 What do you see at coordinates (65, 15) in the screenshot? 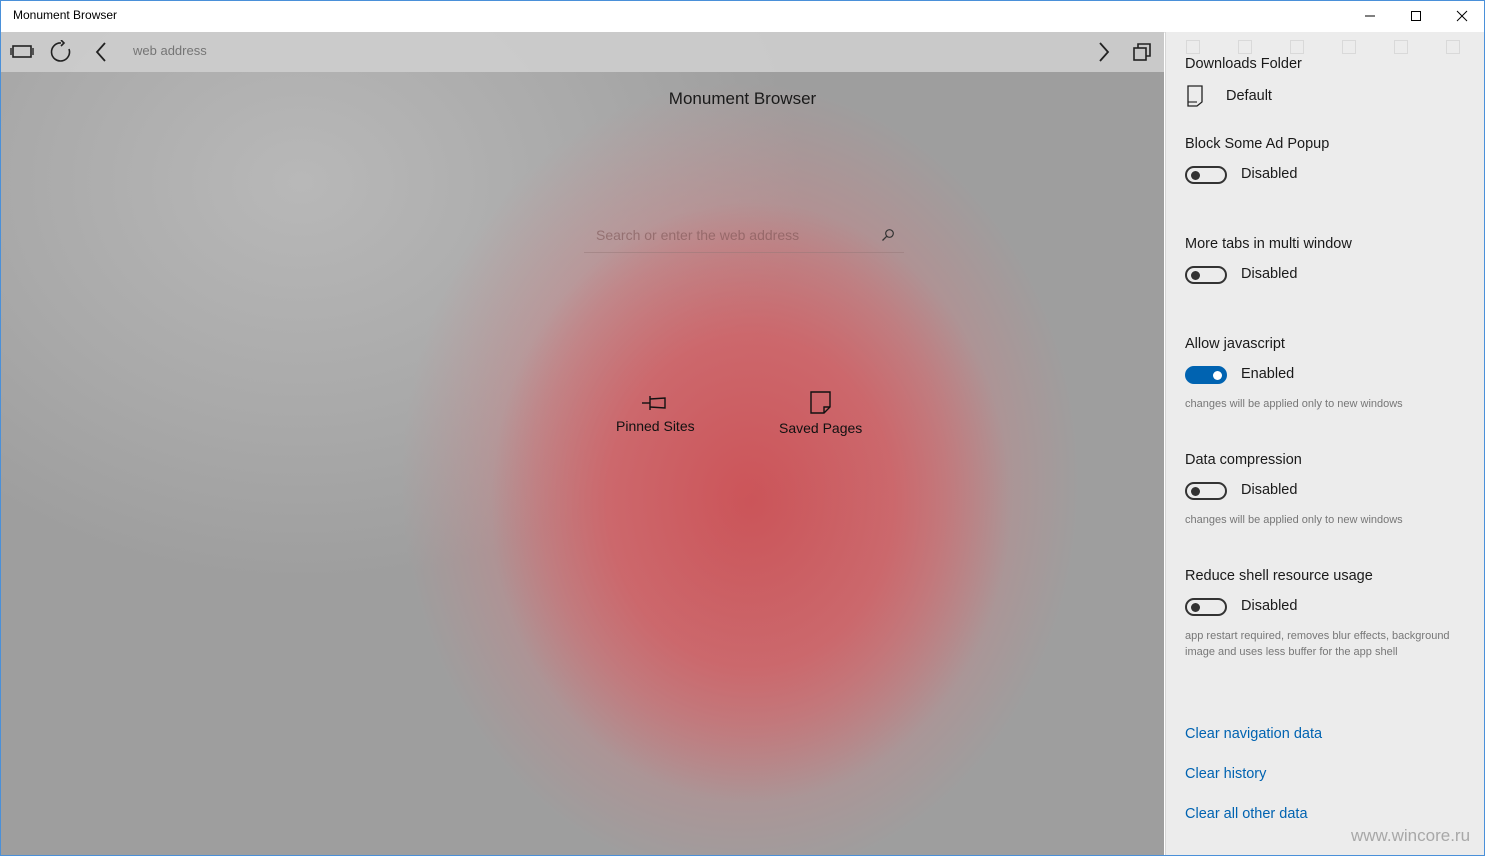
I see `window-title: Monument Browser` at bounding box center [65, 15].